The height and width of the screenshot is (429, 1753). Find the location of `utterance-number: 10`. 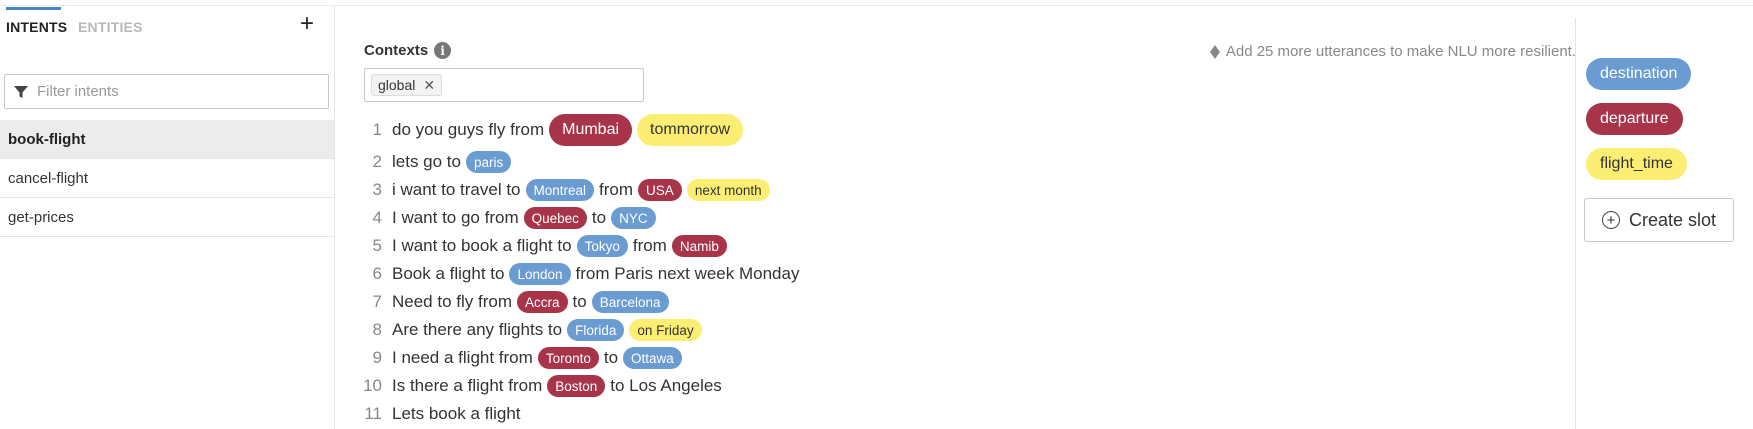

utterance-number: 10 is located at coordinates (372, 385).